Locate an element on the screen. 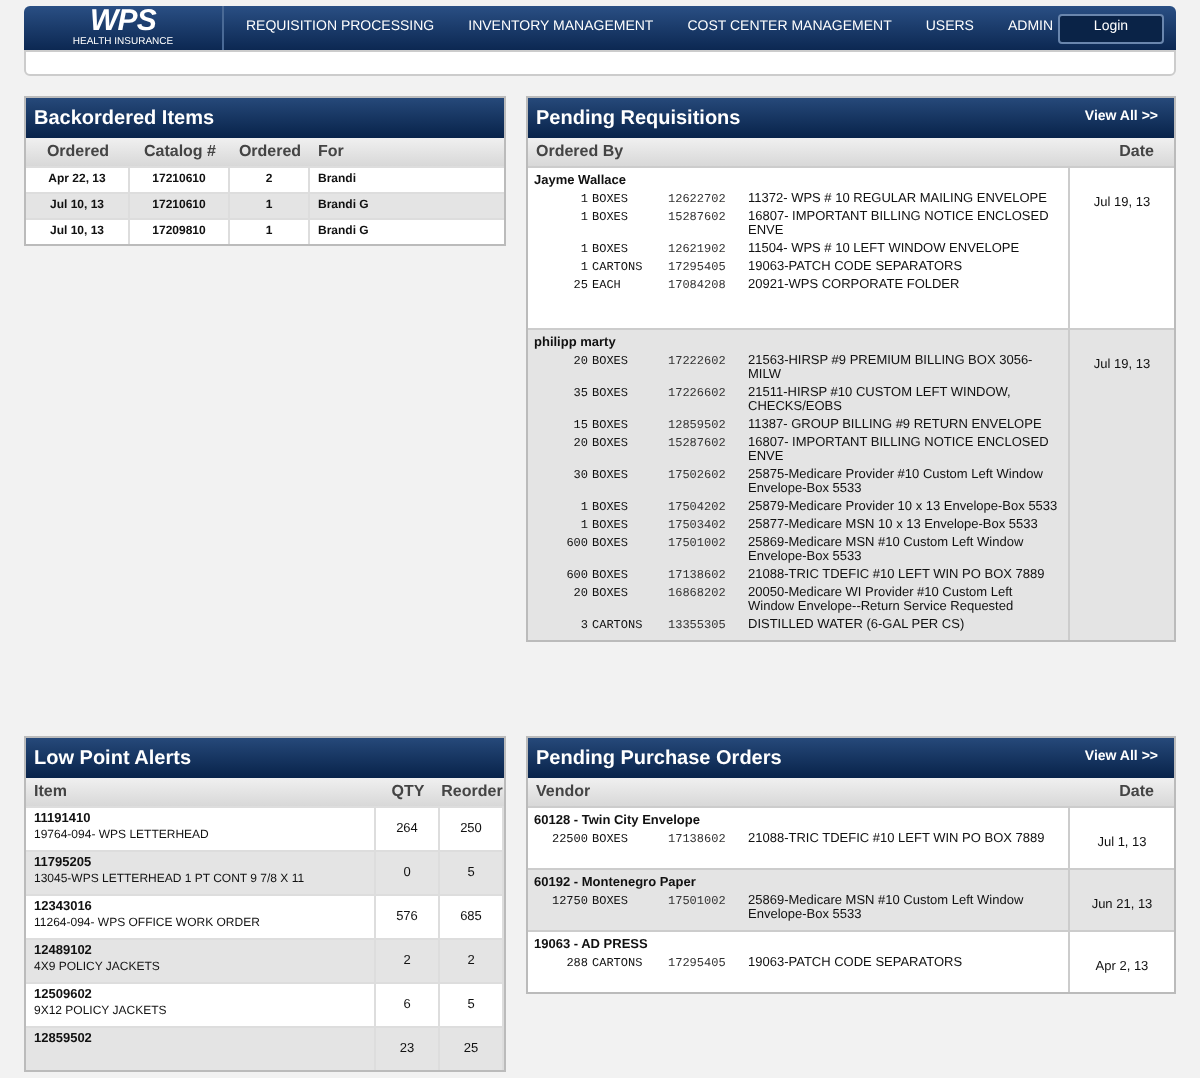 The height and width of the screenshot is (1078, 1200). column-header: Catalog # is located at coordinates (180, 152).